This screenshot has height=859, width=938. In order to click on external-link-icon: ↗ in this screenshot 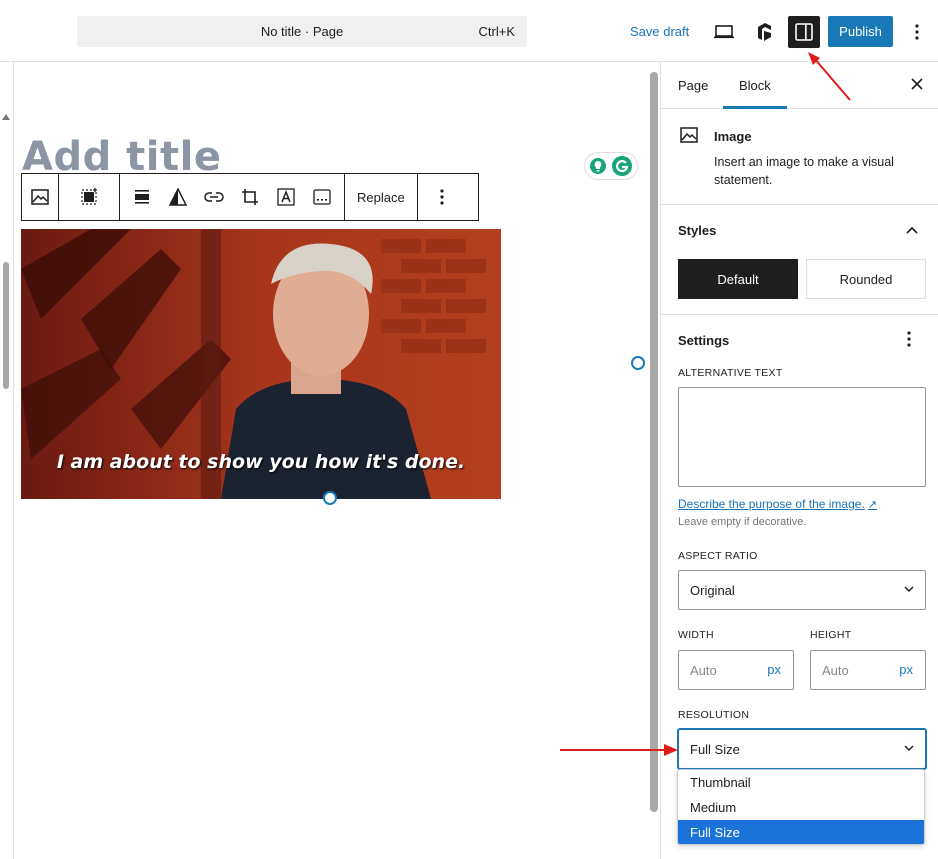, I will do `click(872, 505)`.